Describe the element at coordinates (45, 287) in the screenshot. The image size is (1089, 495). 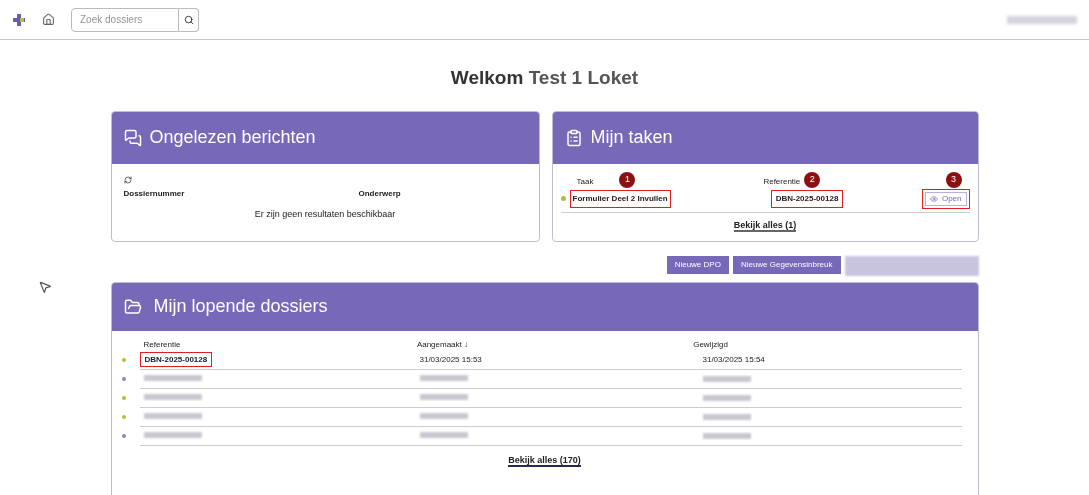
I see `mouse-cursor-icon` at that location.